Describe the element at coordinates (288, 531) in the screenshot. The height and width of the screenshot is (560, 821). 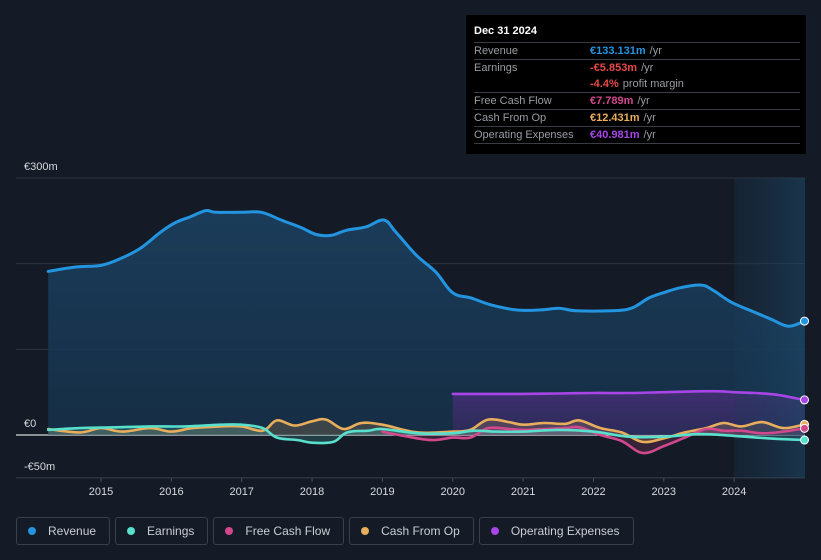
I see `legend-label: Free Cash Flow` at that location.